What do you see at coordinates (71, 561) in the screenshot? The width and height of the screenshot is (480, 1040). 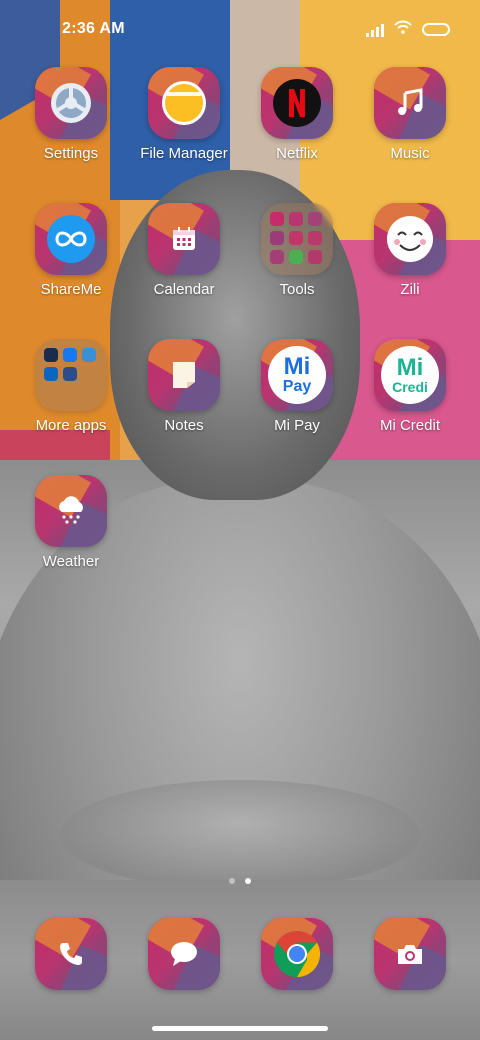 I see `app-label: Weather` at bounding box center [71, 561].